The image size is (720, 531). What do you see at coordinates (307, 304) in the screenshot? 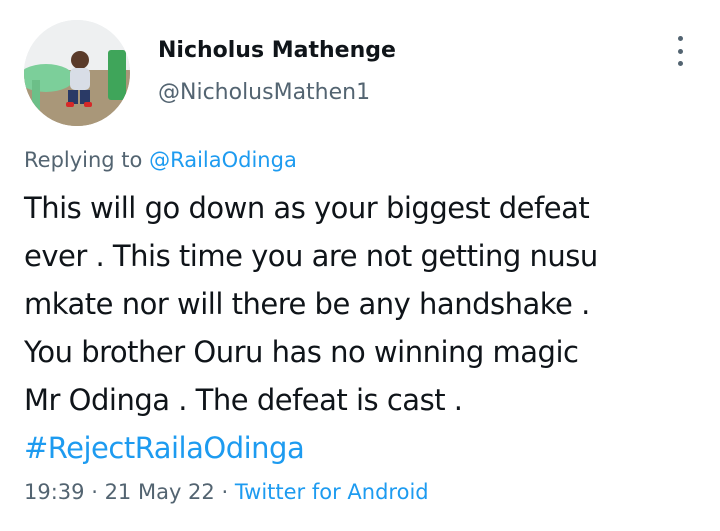
I see `tweet-text-line: mkate nor will there be any handshake .` at bounding box center [307, 304].